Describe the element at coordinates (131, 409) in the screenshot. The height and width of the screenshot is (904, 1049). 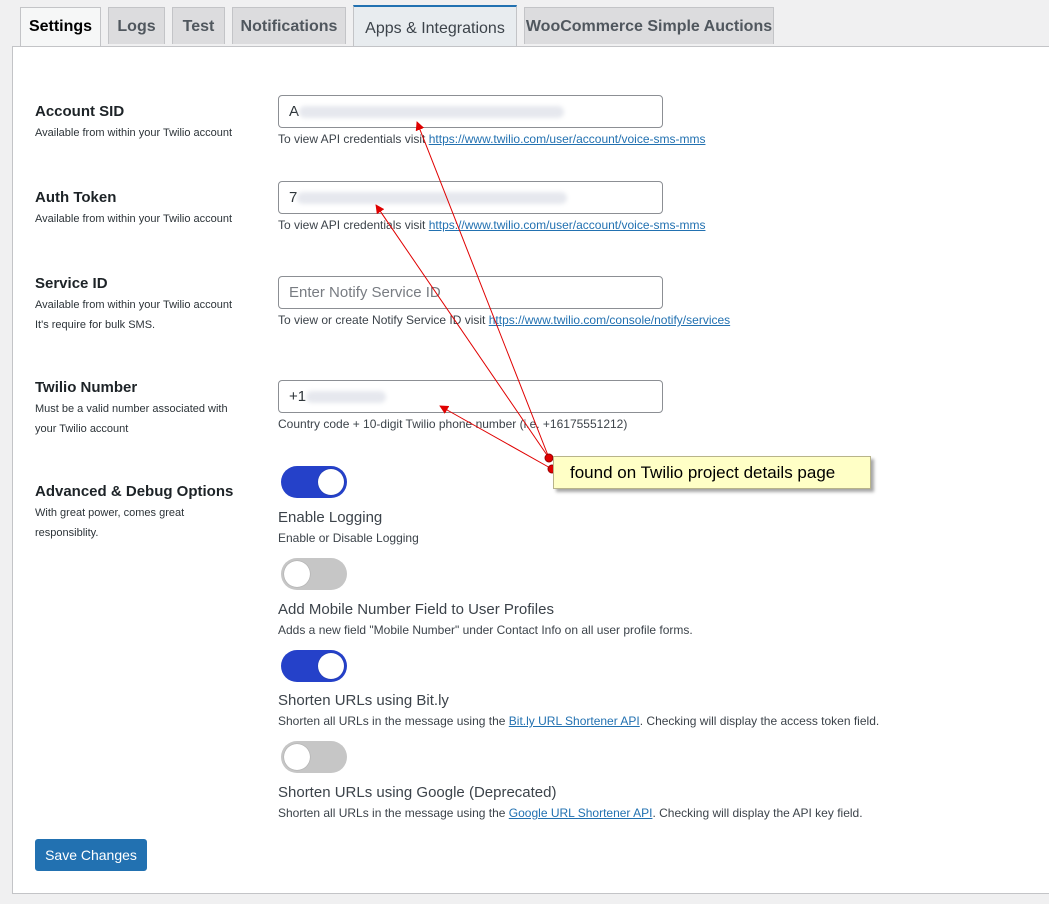
I see `twilio-number-desc-line1: Must be a valid number associated with` at that location.